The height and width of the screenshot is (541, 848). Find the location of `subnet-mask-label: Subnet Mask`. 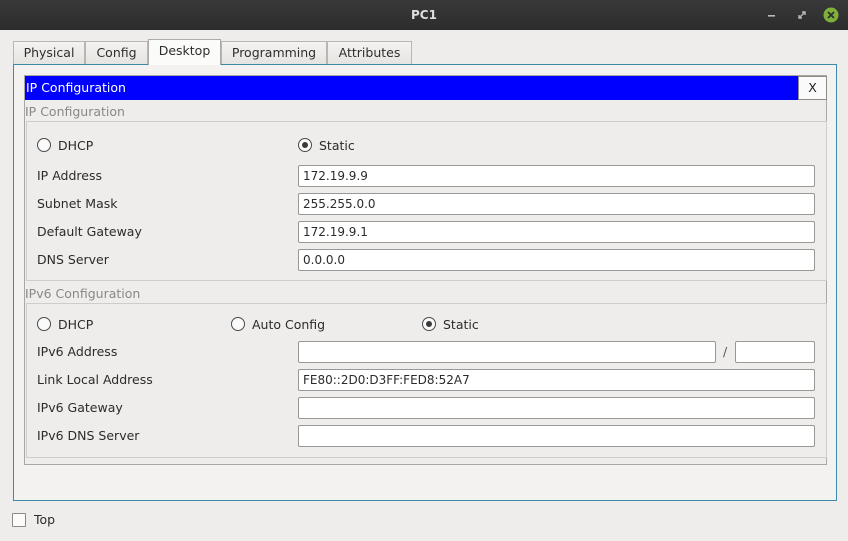

subnet-mask-label: Subnet Mask is located at coordinates (77, 203).